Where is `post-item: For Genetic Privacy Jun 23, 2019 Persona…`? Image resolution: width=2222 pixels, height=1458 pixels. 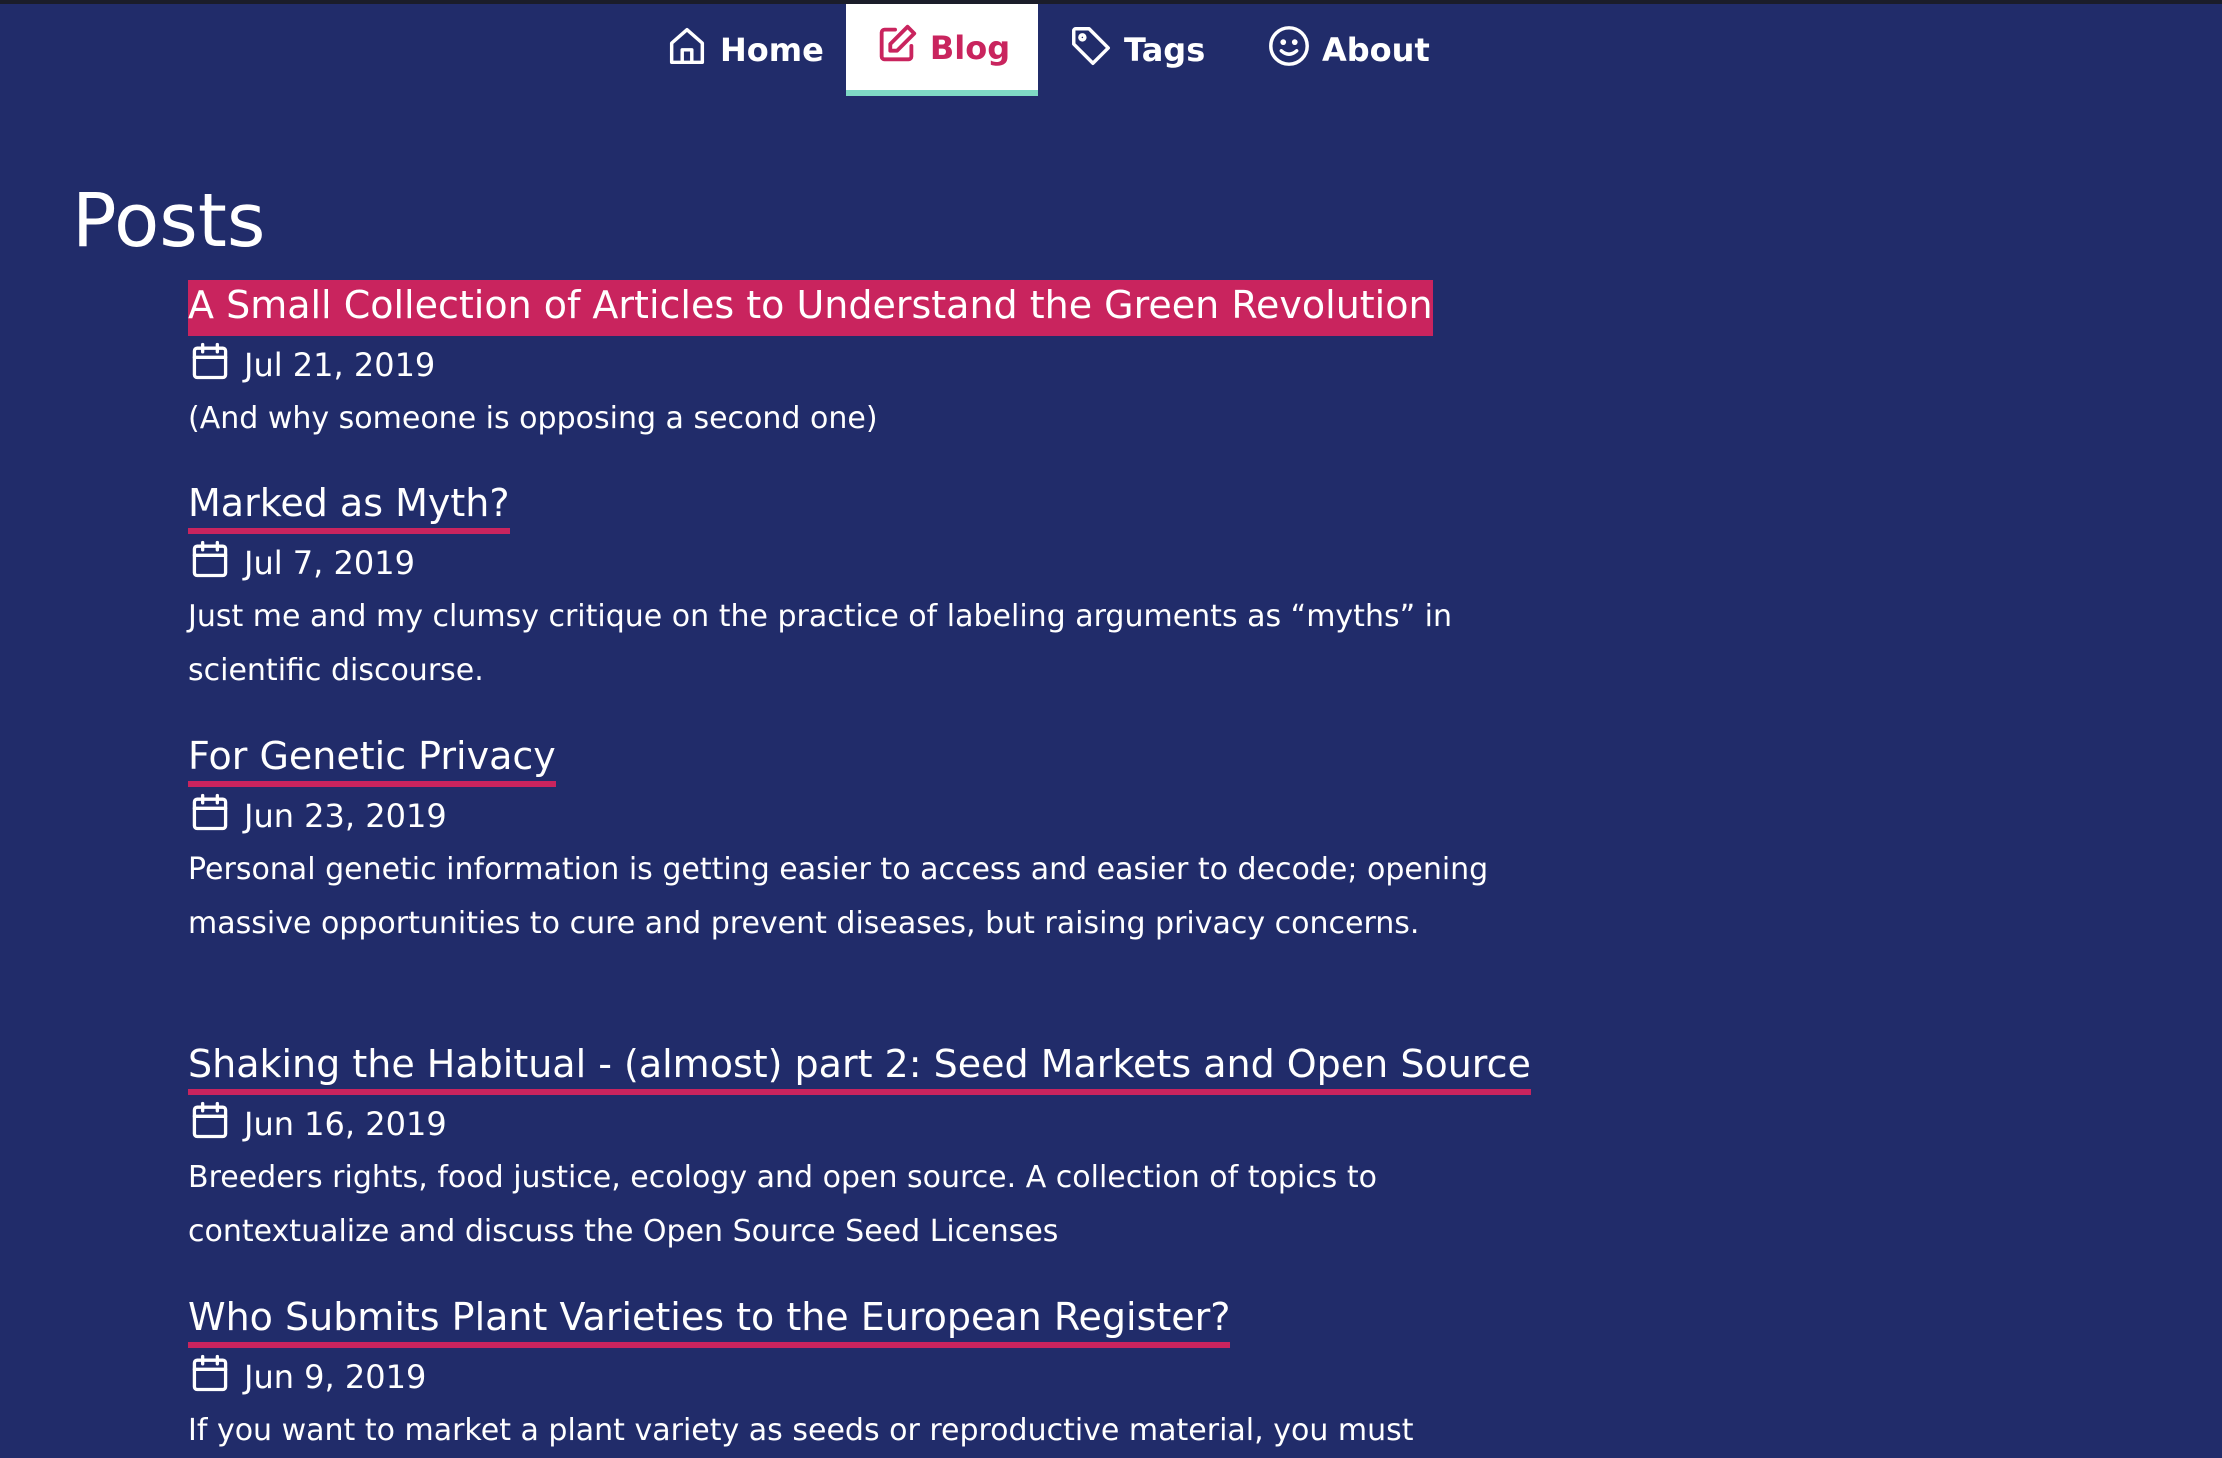 post-item: For Genetic Privacy Jun 23, 2019 Persona… is located at coordinates (858, 841).